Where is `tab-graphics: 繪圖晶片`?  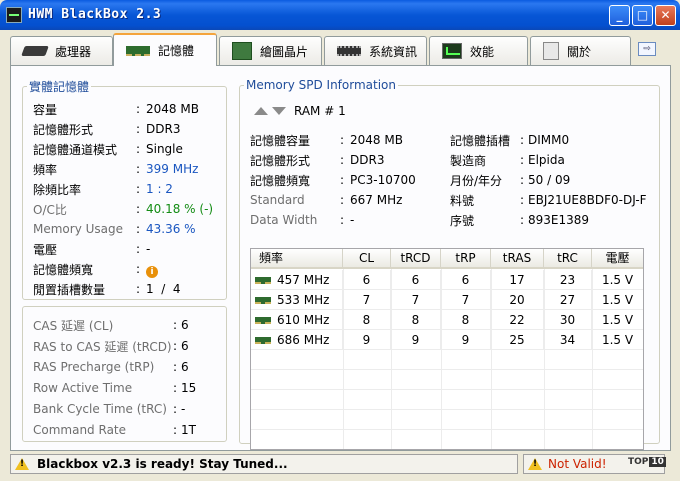
tab-graphics: 繪圖晶片 is located at coordinates (270, 50).